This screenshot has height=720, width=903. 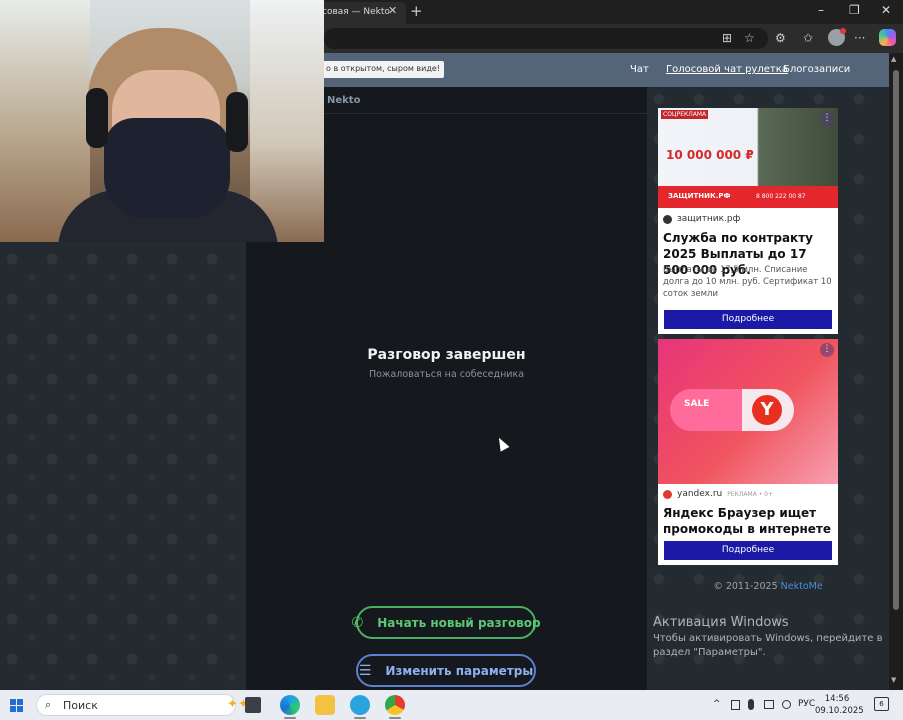 What do you see at coordinates (356, 12) in the screenshot?
I see `tab-title: совая — Nekto` at bounding box center [356, 12].